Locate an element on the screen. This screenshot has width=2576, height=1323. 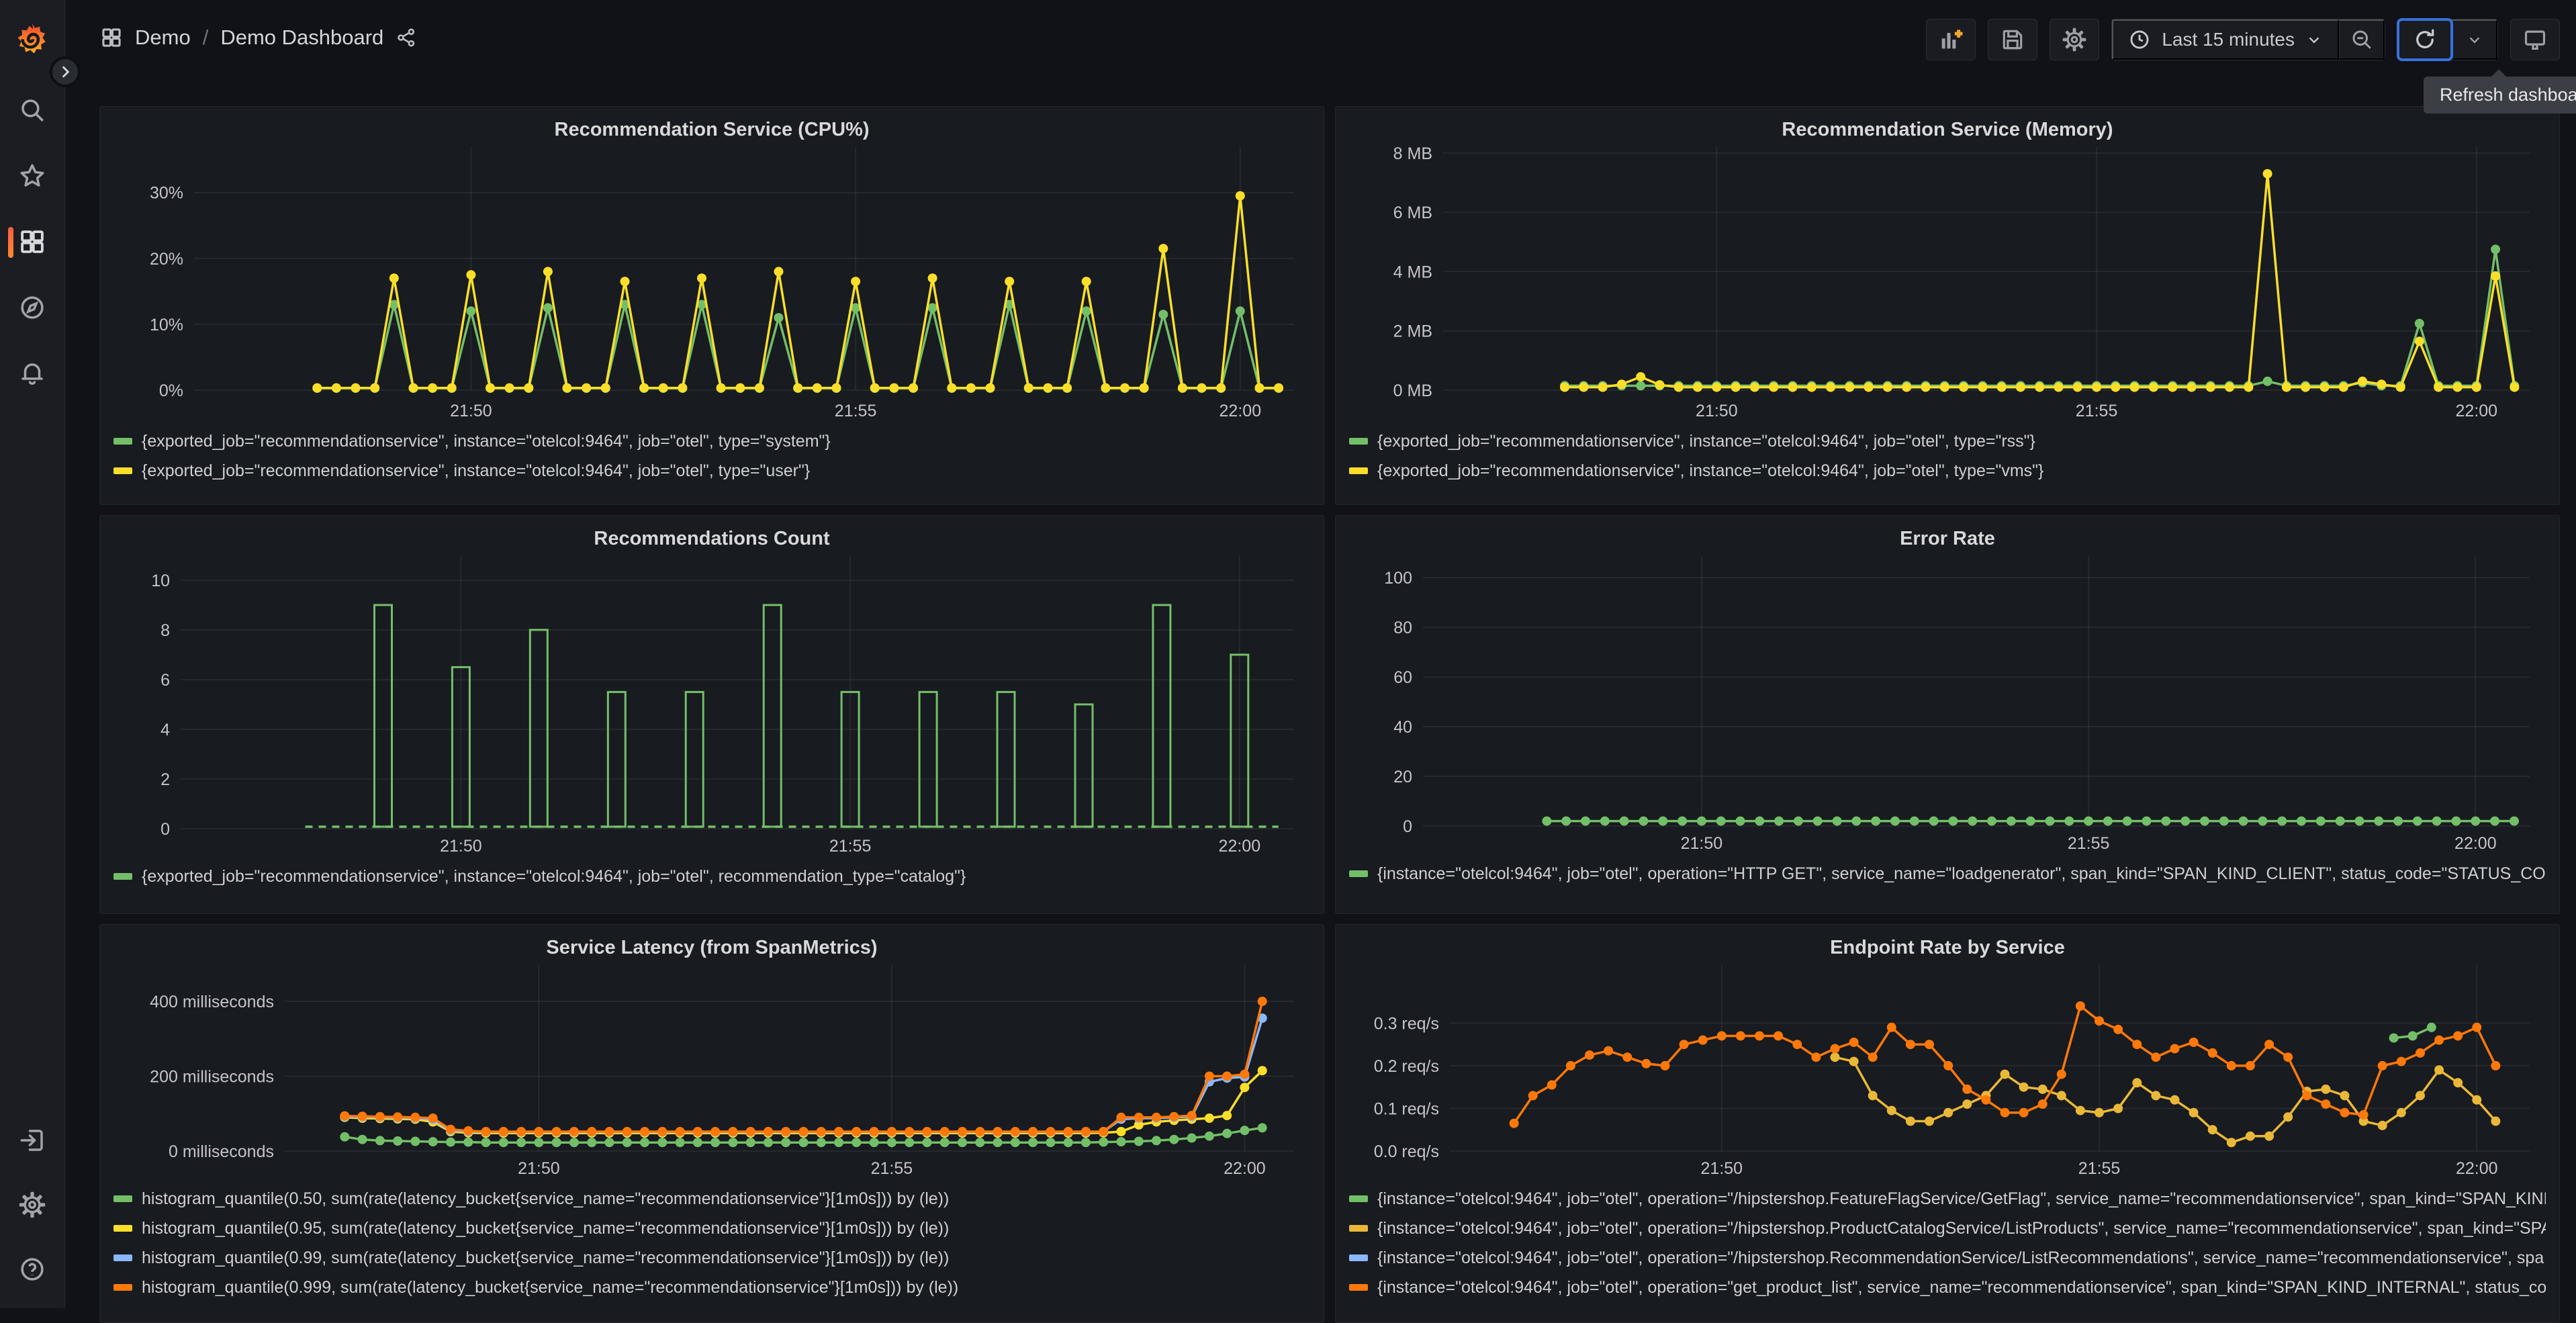
sidebar-item-search is located at coordinates (32, 110).